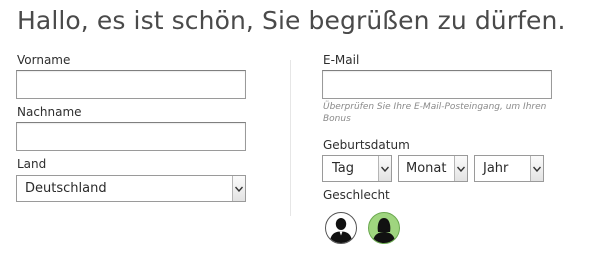 Image resolution: width=596 pixels, height=275 pixels. I want to click on male-avatar-icon, so click(341, 230).